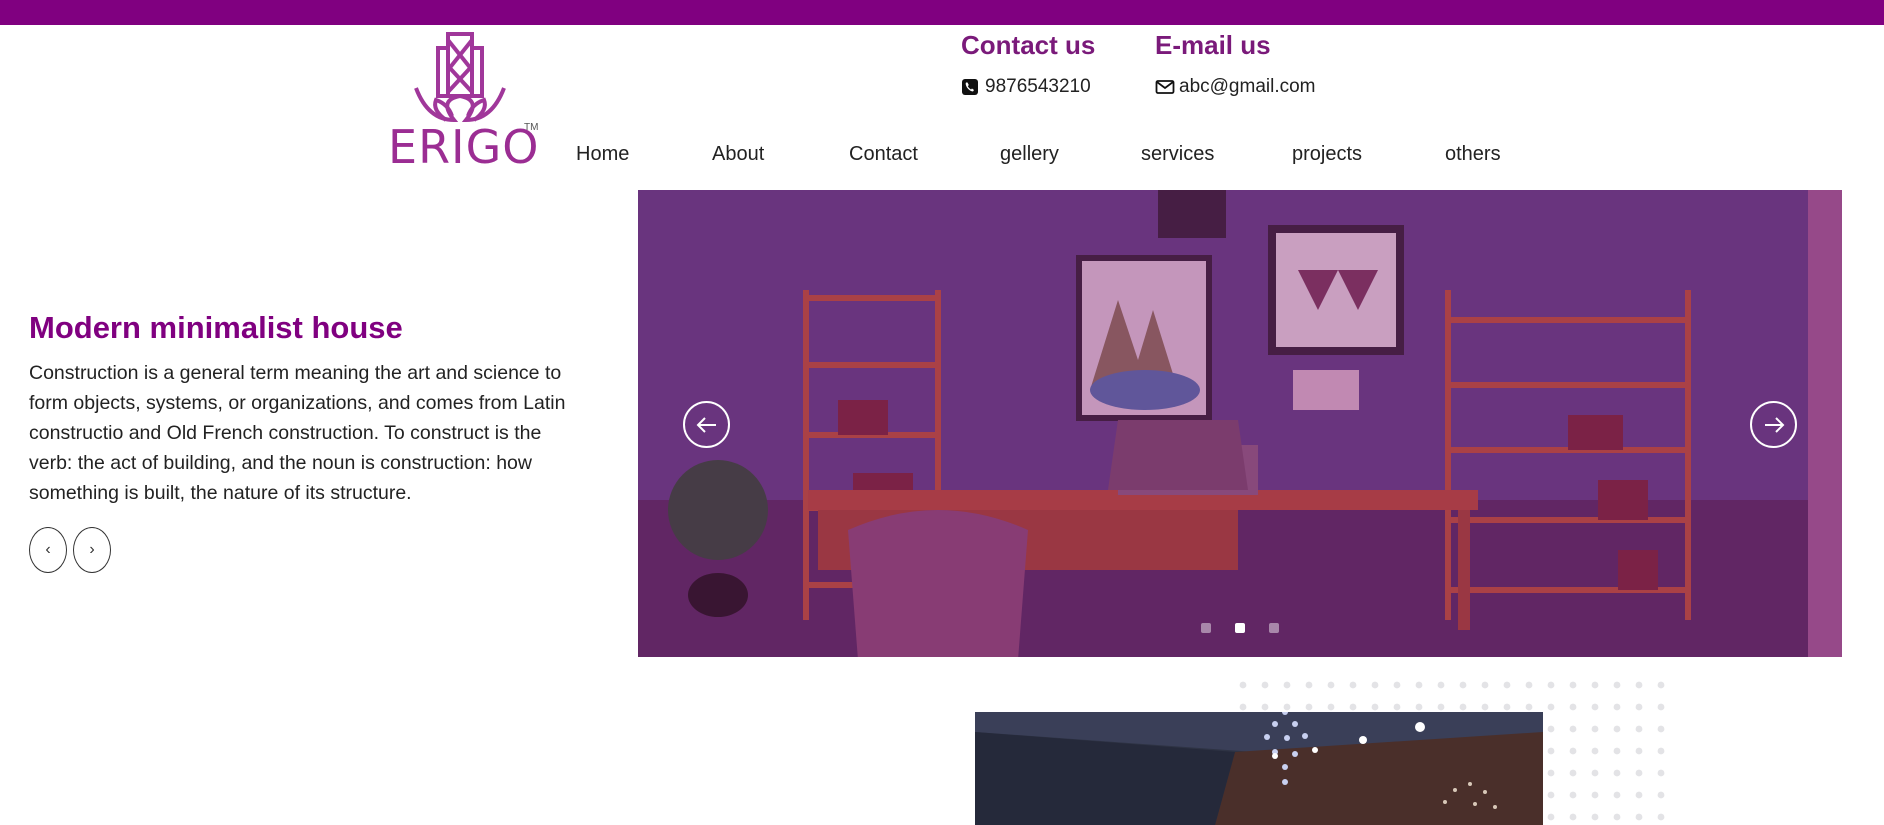  Describe the element at coordinates (1038, 86) in the screenshot. I see `phone-number: 9876543210` at that location.